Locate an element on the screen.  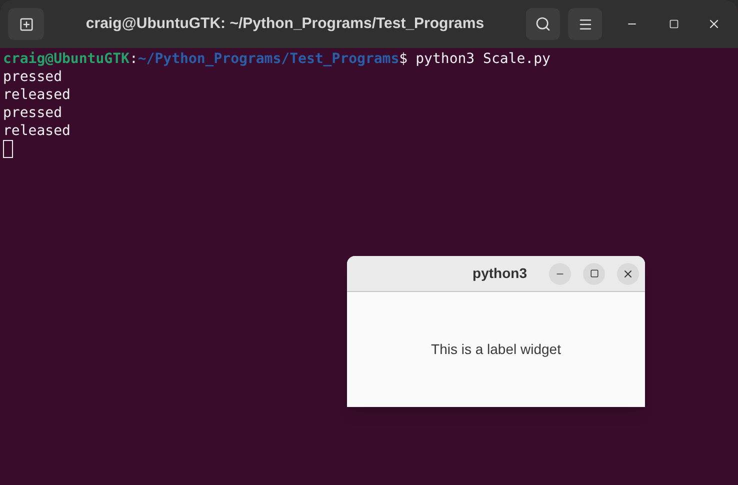
prompt-path: ~/Python_Programs/Test_Programs is located at coordinates (269, 59).